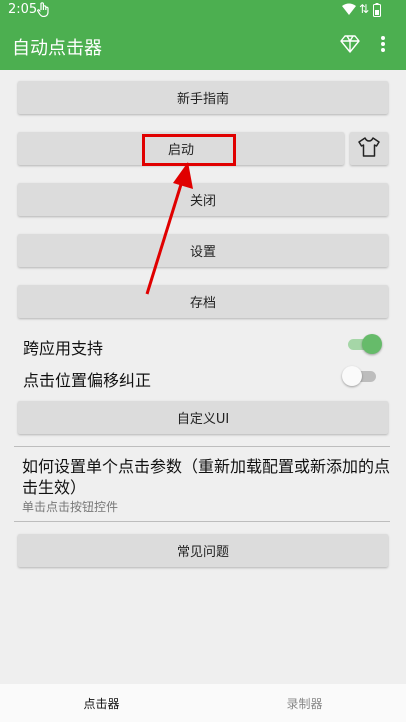 This screenshot has height=722, width=406. I want to click on nav-recorder-tab: 录制器, so click(304, 703).